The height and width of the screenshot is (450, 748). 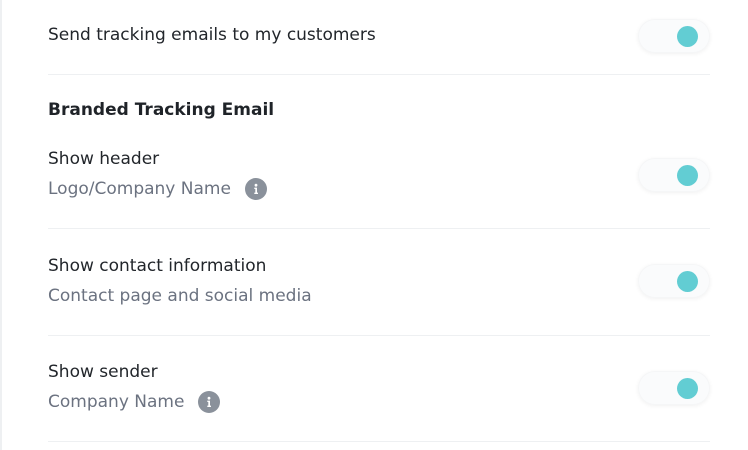 What do you see at coordinates (116, 402) in the screenshot?
I see `show-sender-sublabel: Company Name` at bounding box center [116, 402].